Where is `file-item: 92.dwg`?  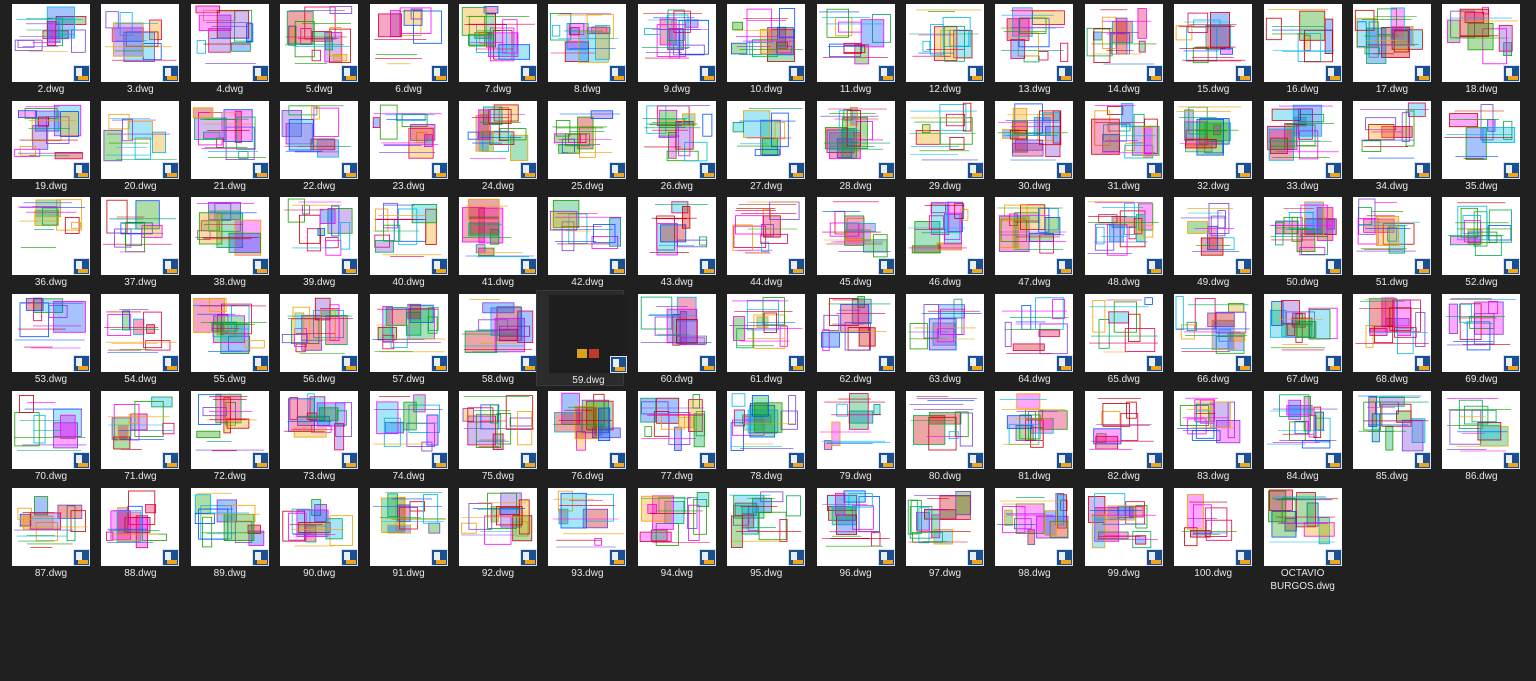 file-item: 92.dwg is located at coordinates (492, 532).